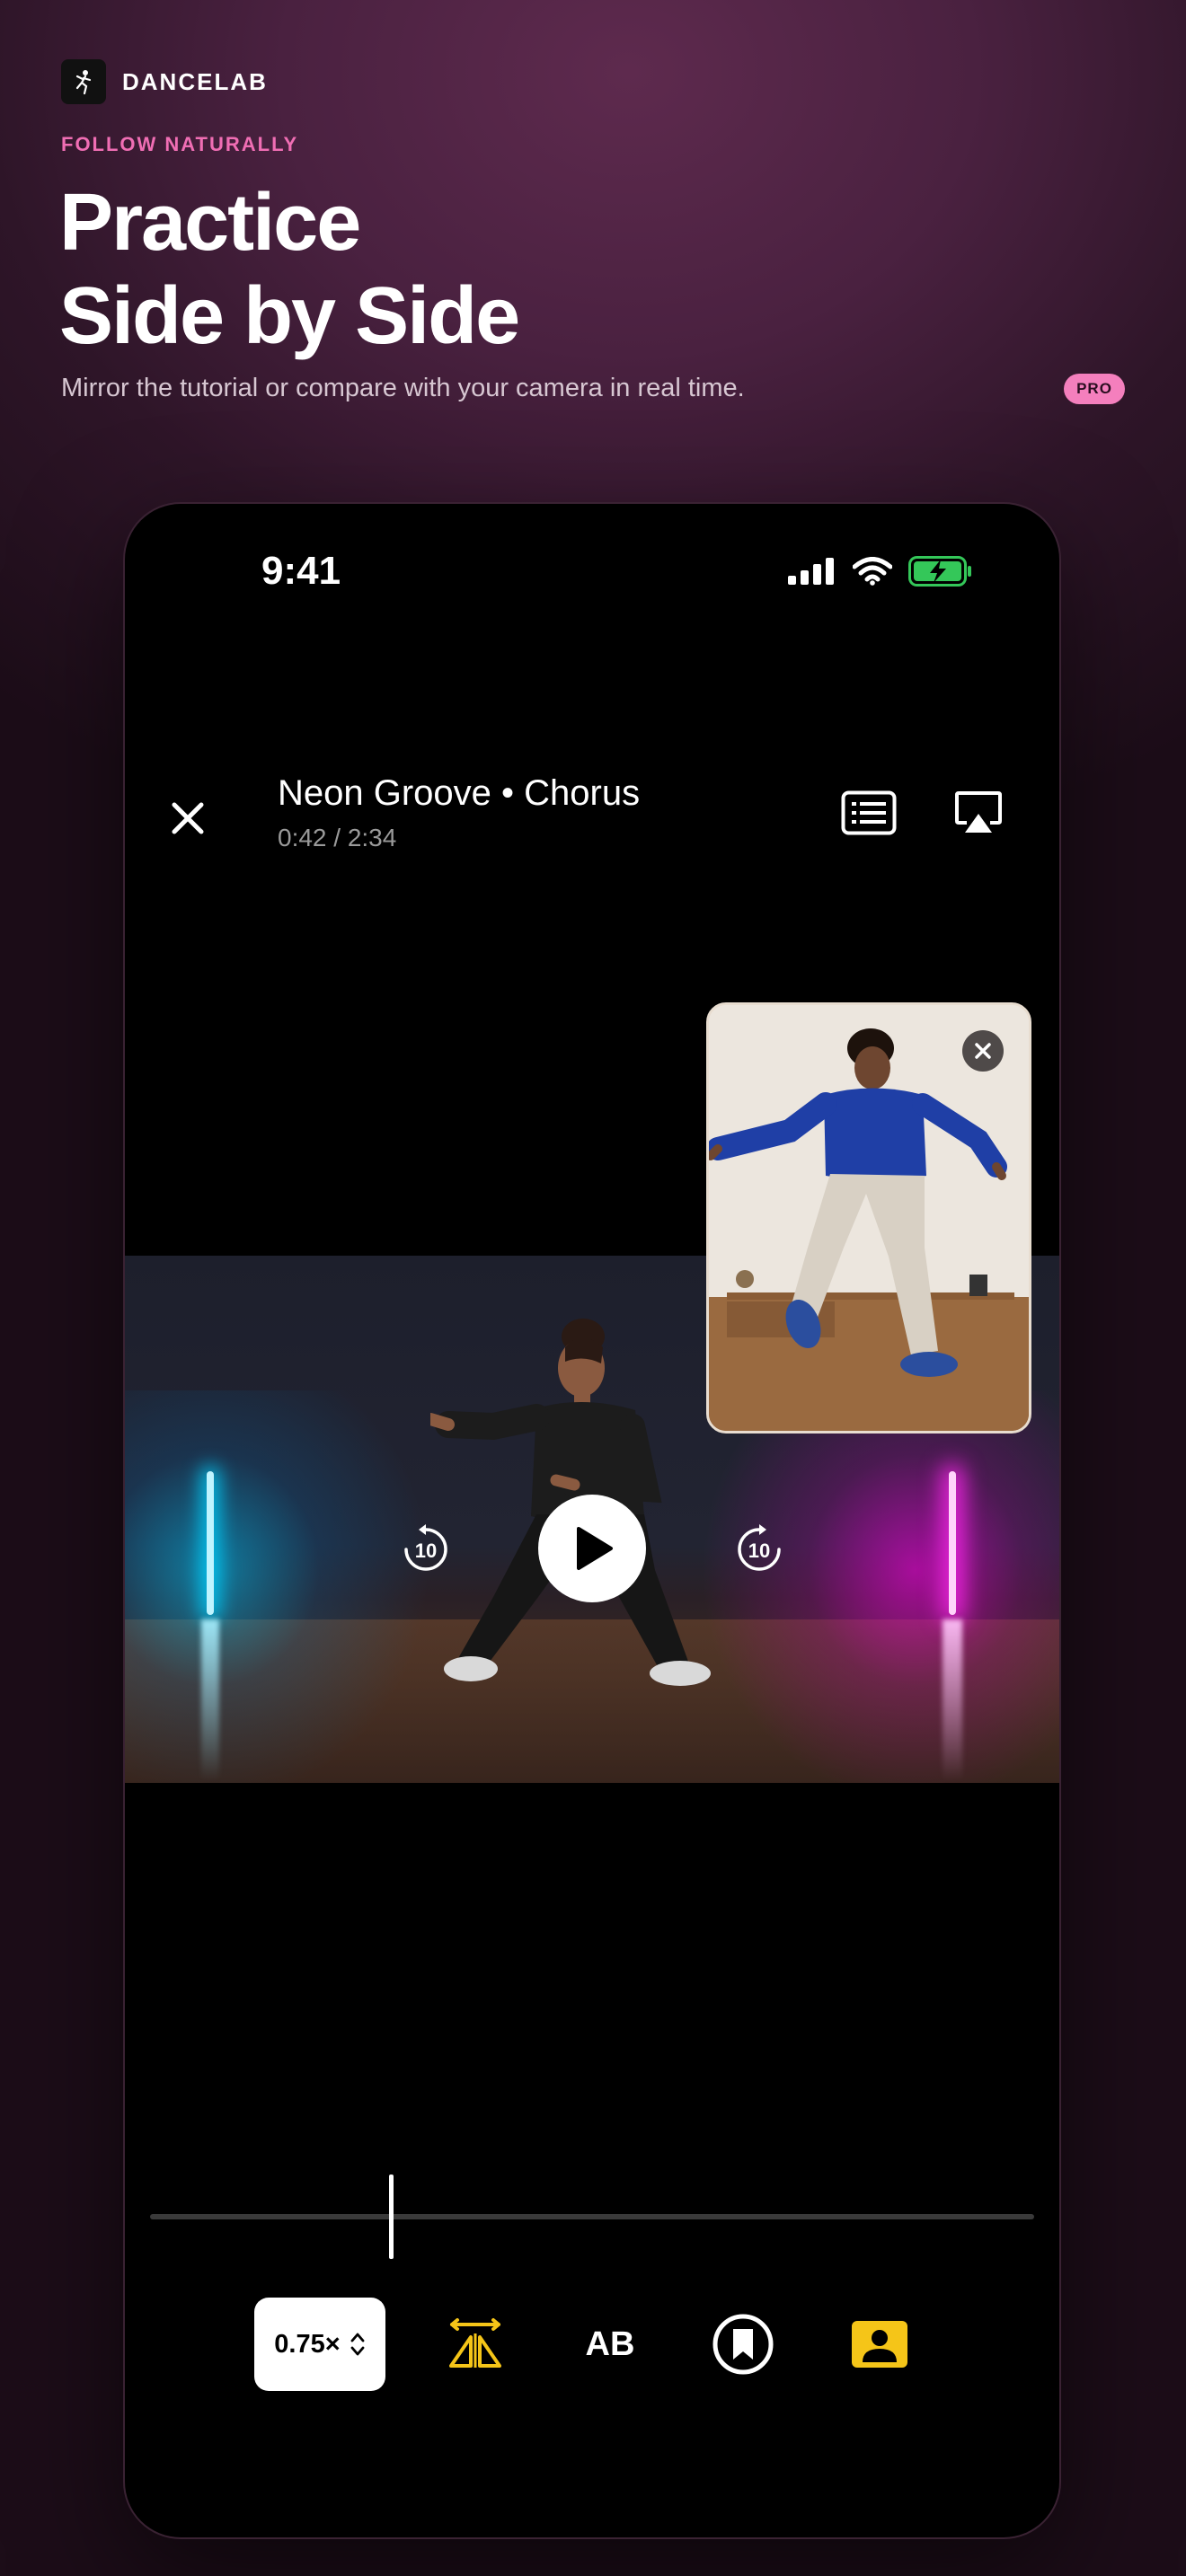 This screenshot has width=1186, height=2576. Describe the element at coordinates (595, 1548) in the screenshot. I see `play-icon` at that location.